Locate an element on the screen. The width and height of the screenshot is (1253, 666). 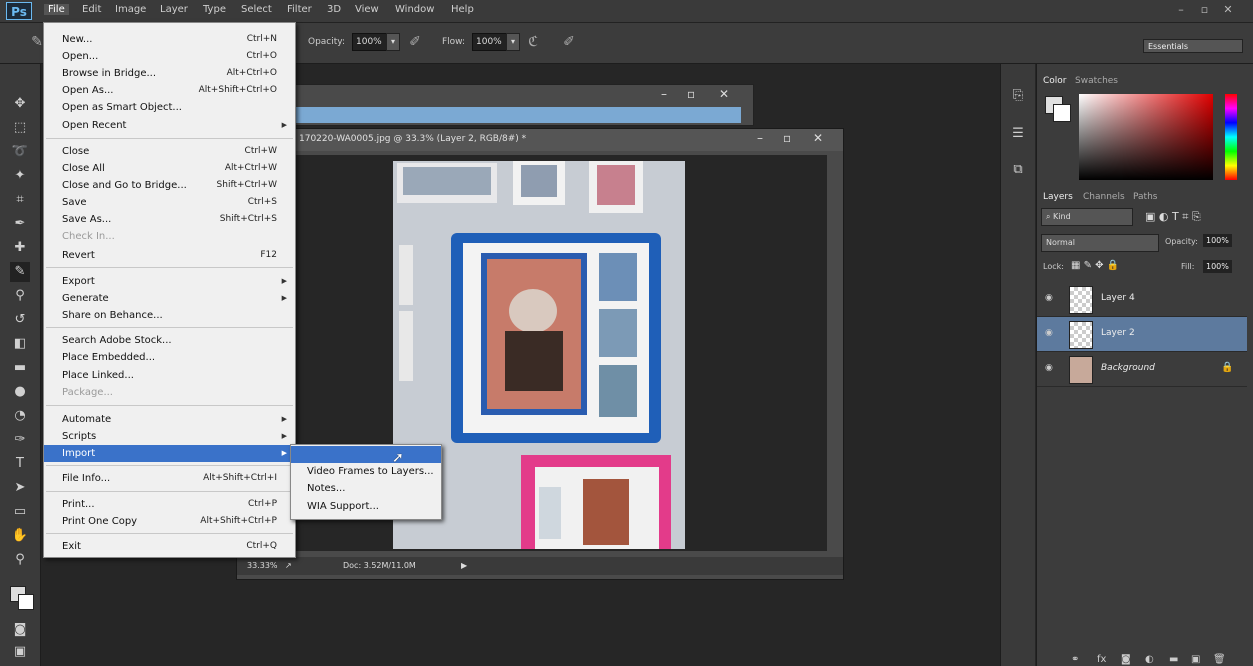
menu-image: Image is located at coordinates (130, 9).